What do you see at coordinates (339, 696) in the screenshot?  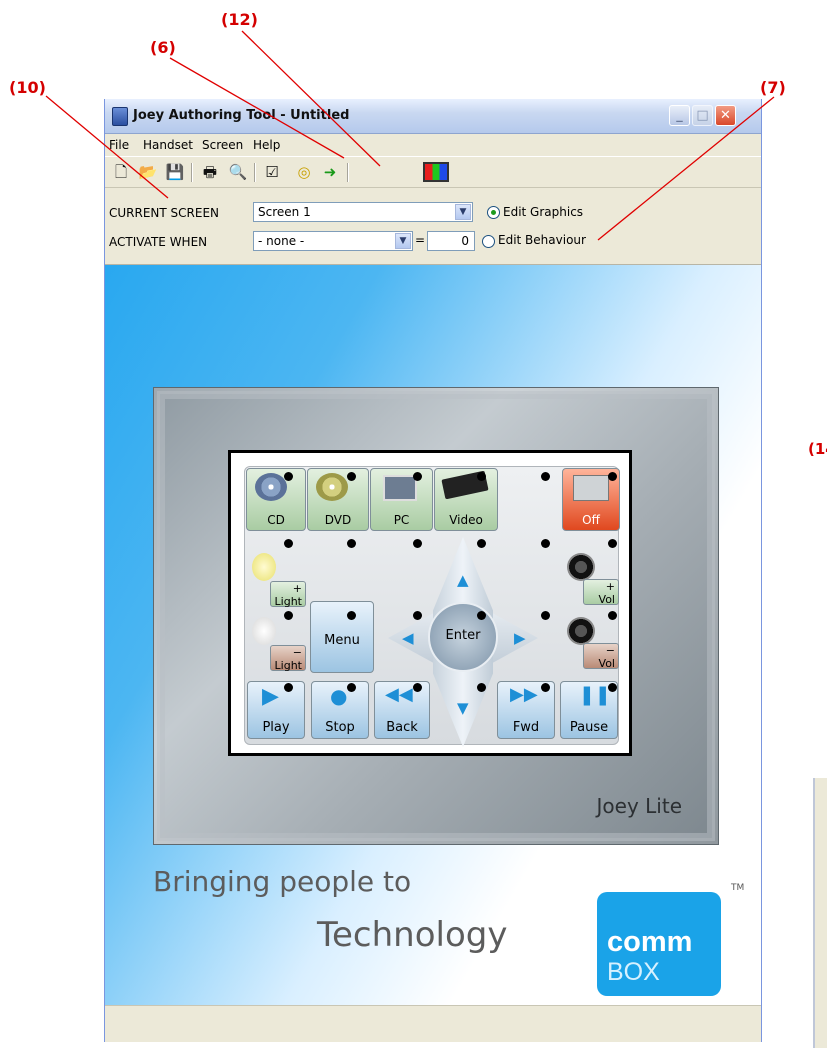 I see `stop-icon: ●` at bounding box center [339, 696].